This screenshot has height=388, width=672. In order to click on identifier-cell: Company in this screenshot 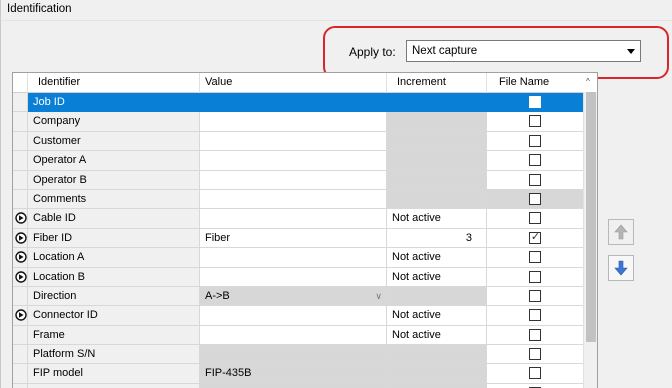, I will do `click(114, 122)`.